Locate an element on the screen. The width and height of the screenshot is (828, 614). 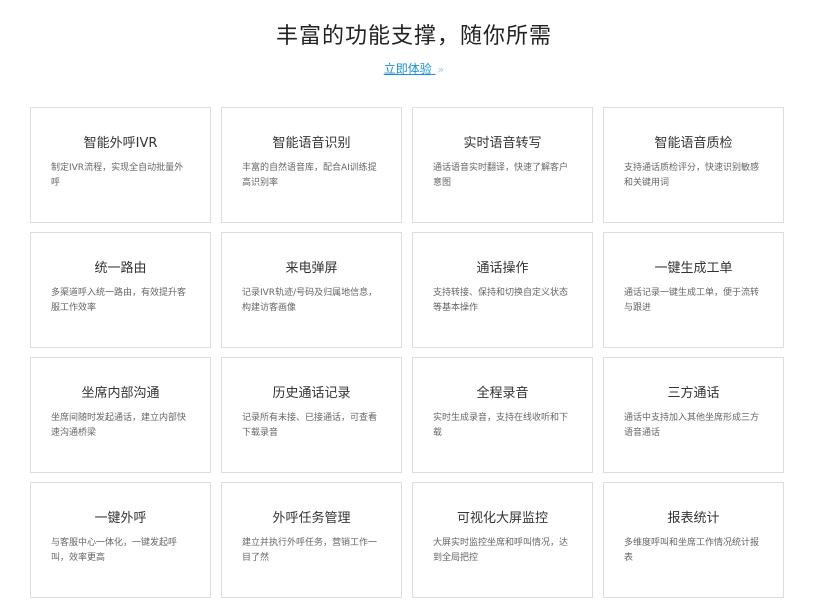
feature-card: 外呼任务管理建立并执行外呼任务，营销工作一目了然 is located at coordinates (311, 540).